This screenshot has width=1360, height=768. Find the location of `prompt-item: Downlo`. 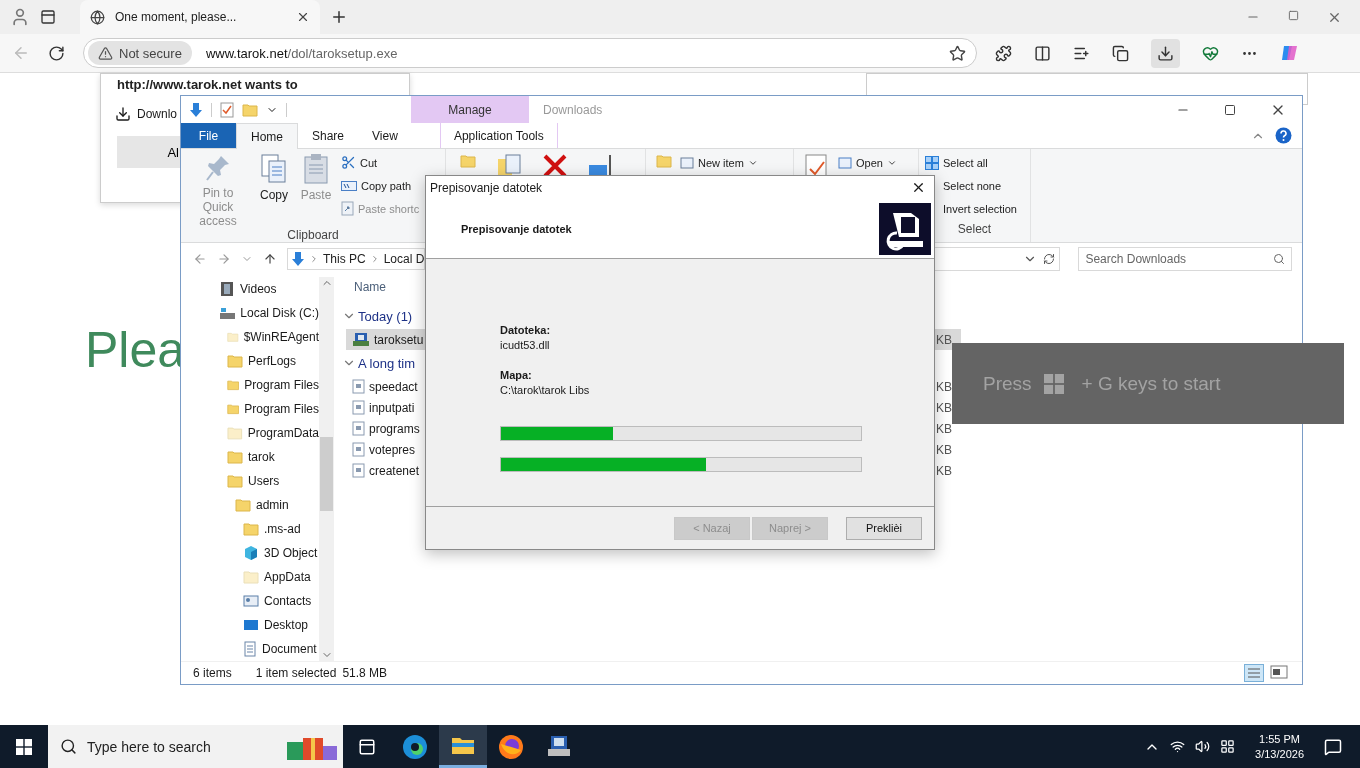

prompt-item: Downlo is located at coordinates (157, 114).